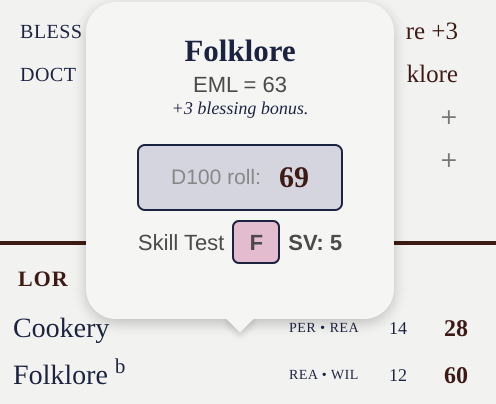 Image resolution: width=496 pixels, height=404 pixels. What do you see at coordinates (432, 75) in the screenshot?
I see `feature-value: klore` at bounding box center [432, 75].